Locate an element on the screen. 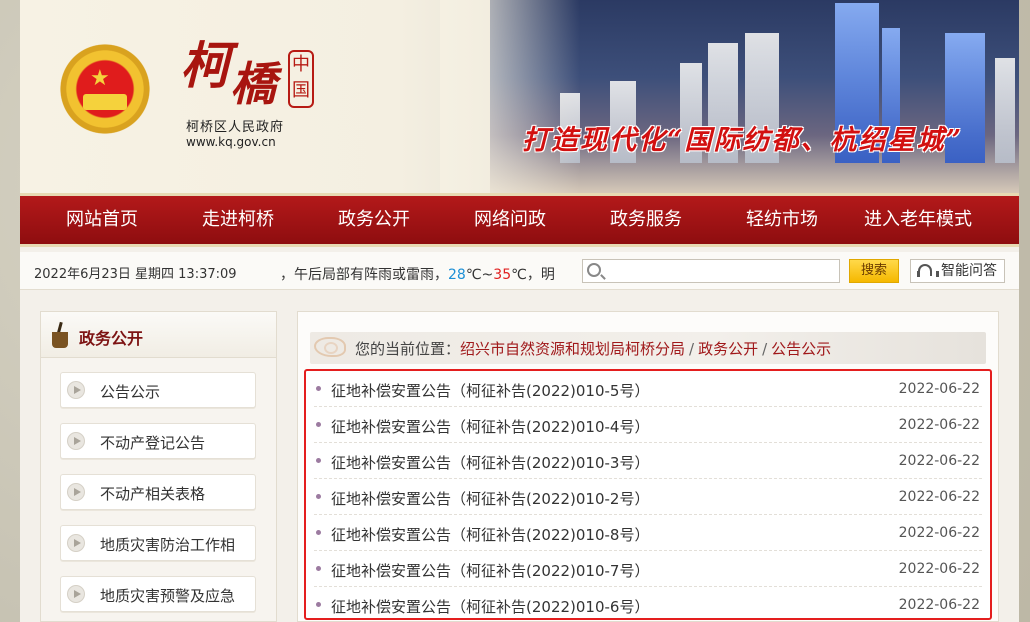  list-item: 征地补偿安置公告（柯征补告(2022)010-8号） 2022-06-22 is located at coordinates (648, 533).